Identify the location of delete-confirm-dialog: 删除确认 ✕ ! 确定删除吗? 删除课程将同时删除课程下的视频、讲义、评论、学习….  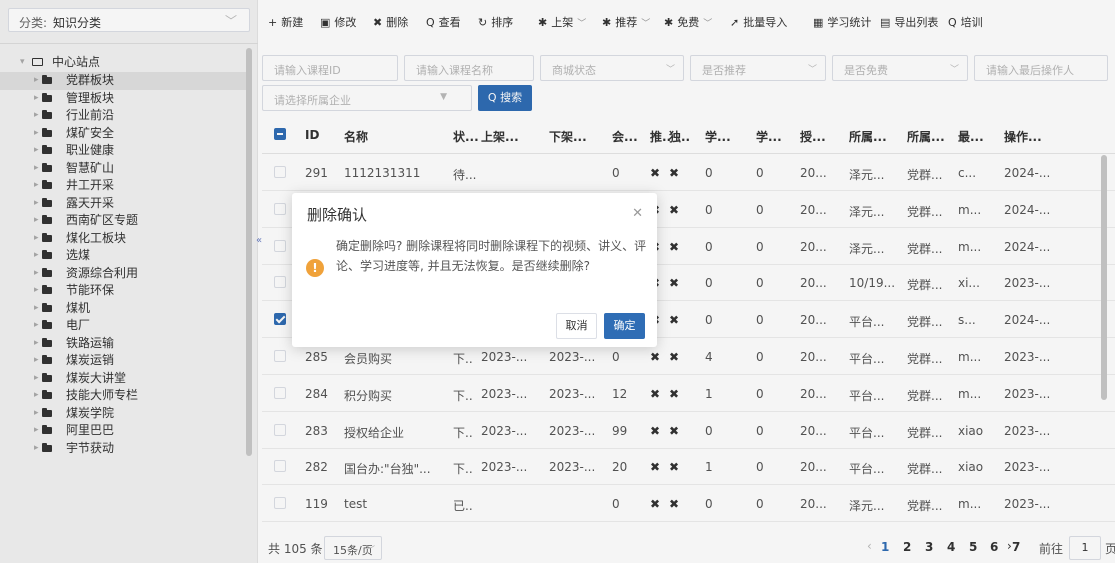
(474, 270).